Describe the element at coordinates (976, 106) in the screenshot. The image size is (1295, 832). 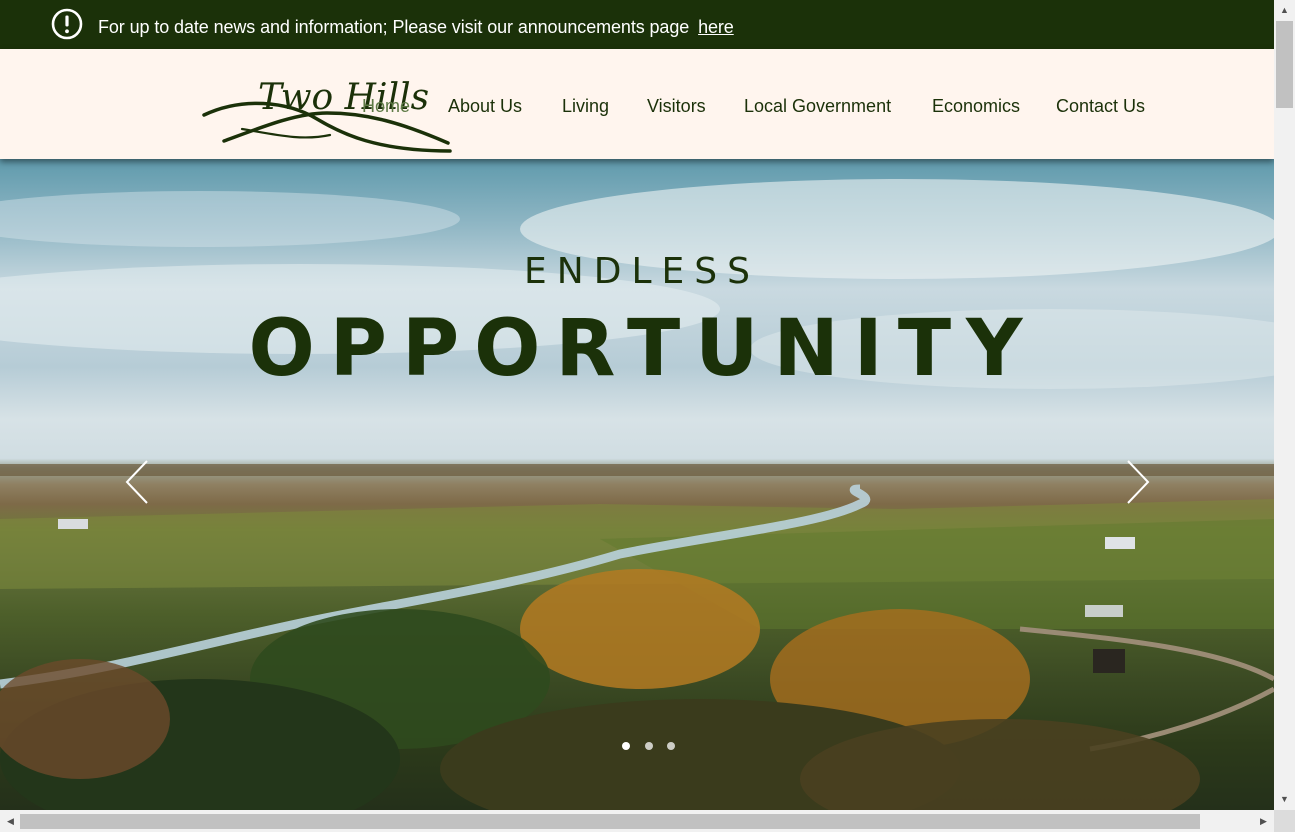
I see `nav-item-economics: Economics` at that location.